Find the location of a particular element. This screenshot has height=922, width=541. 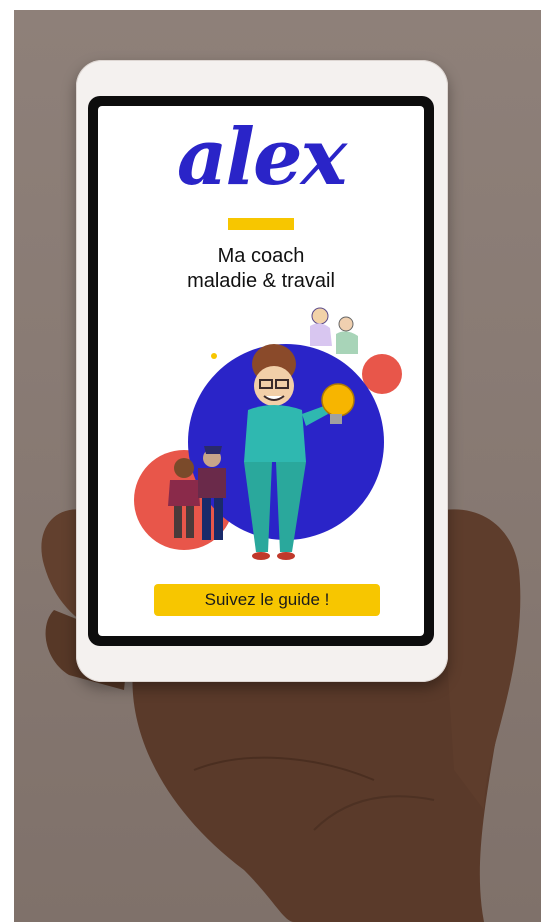

app-subtitle: Ma coach maladie & travail is located at coordinates (261, 269).